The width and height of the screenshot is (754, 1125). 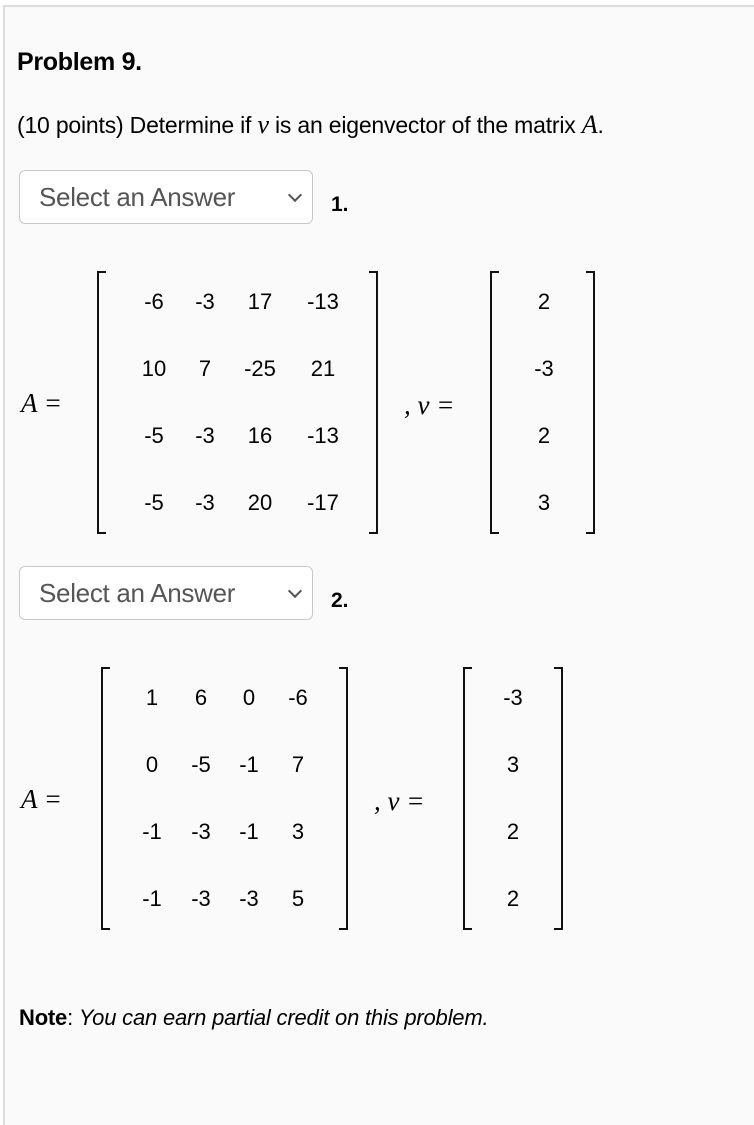 I want to click on vector-label-1-text: , v =, so click(x=429, y=405).